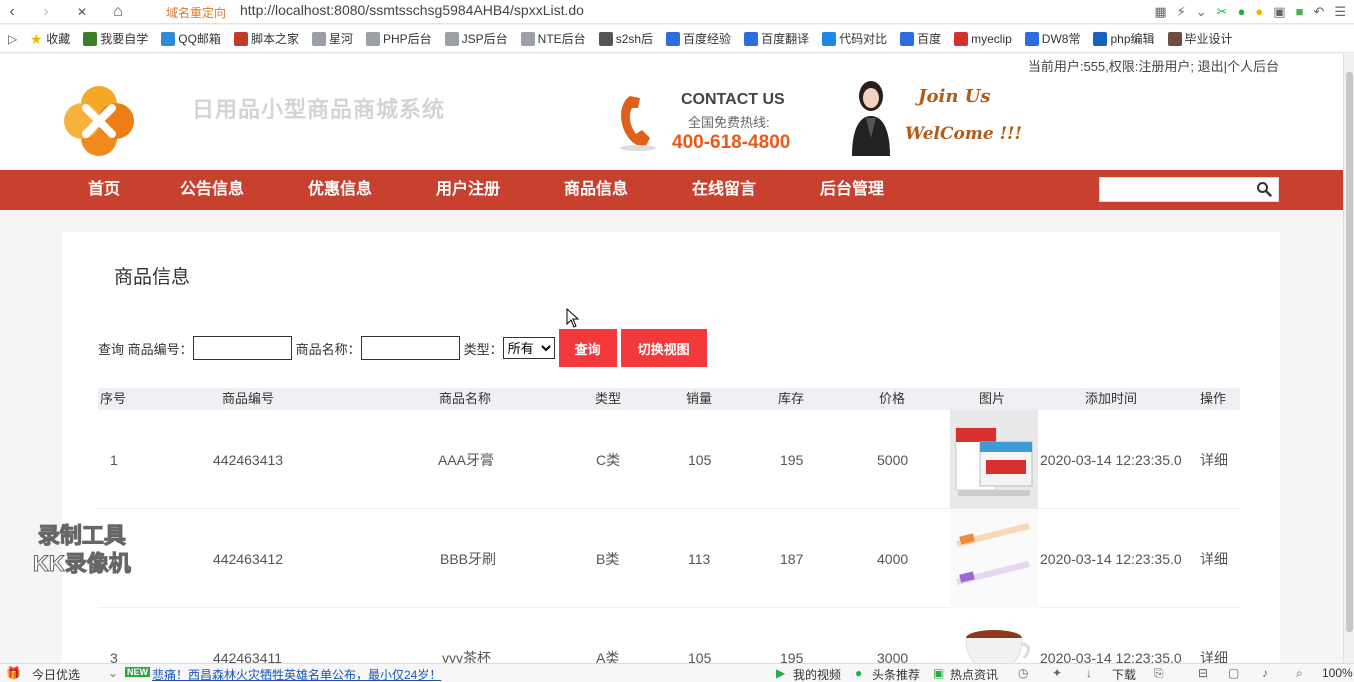 Image resolution: width=1354 pixels, height=682 pixels. What do you see at coordinates (938, 673) in the screenshot?
I see `news-icon: ▣` at bounding box center [938, 673].